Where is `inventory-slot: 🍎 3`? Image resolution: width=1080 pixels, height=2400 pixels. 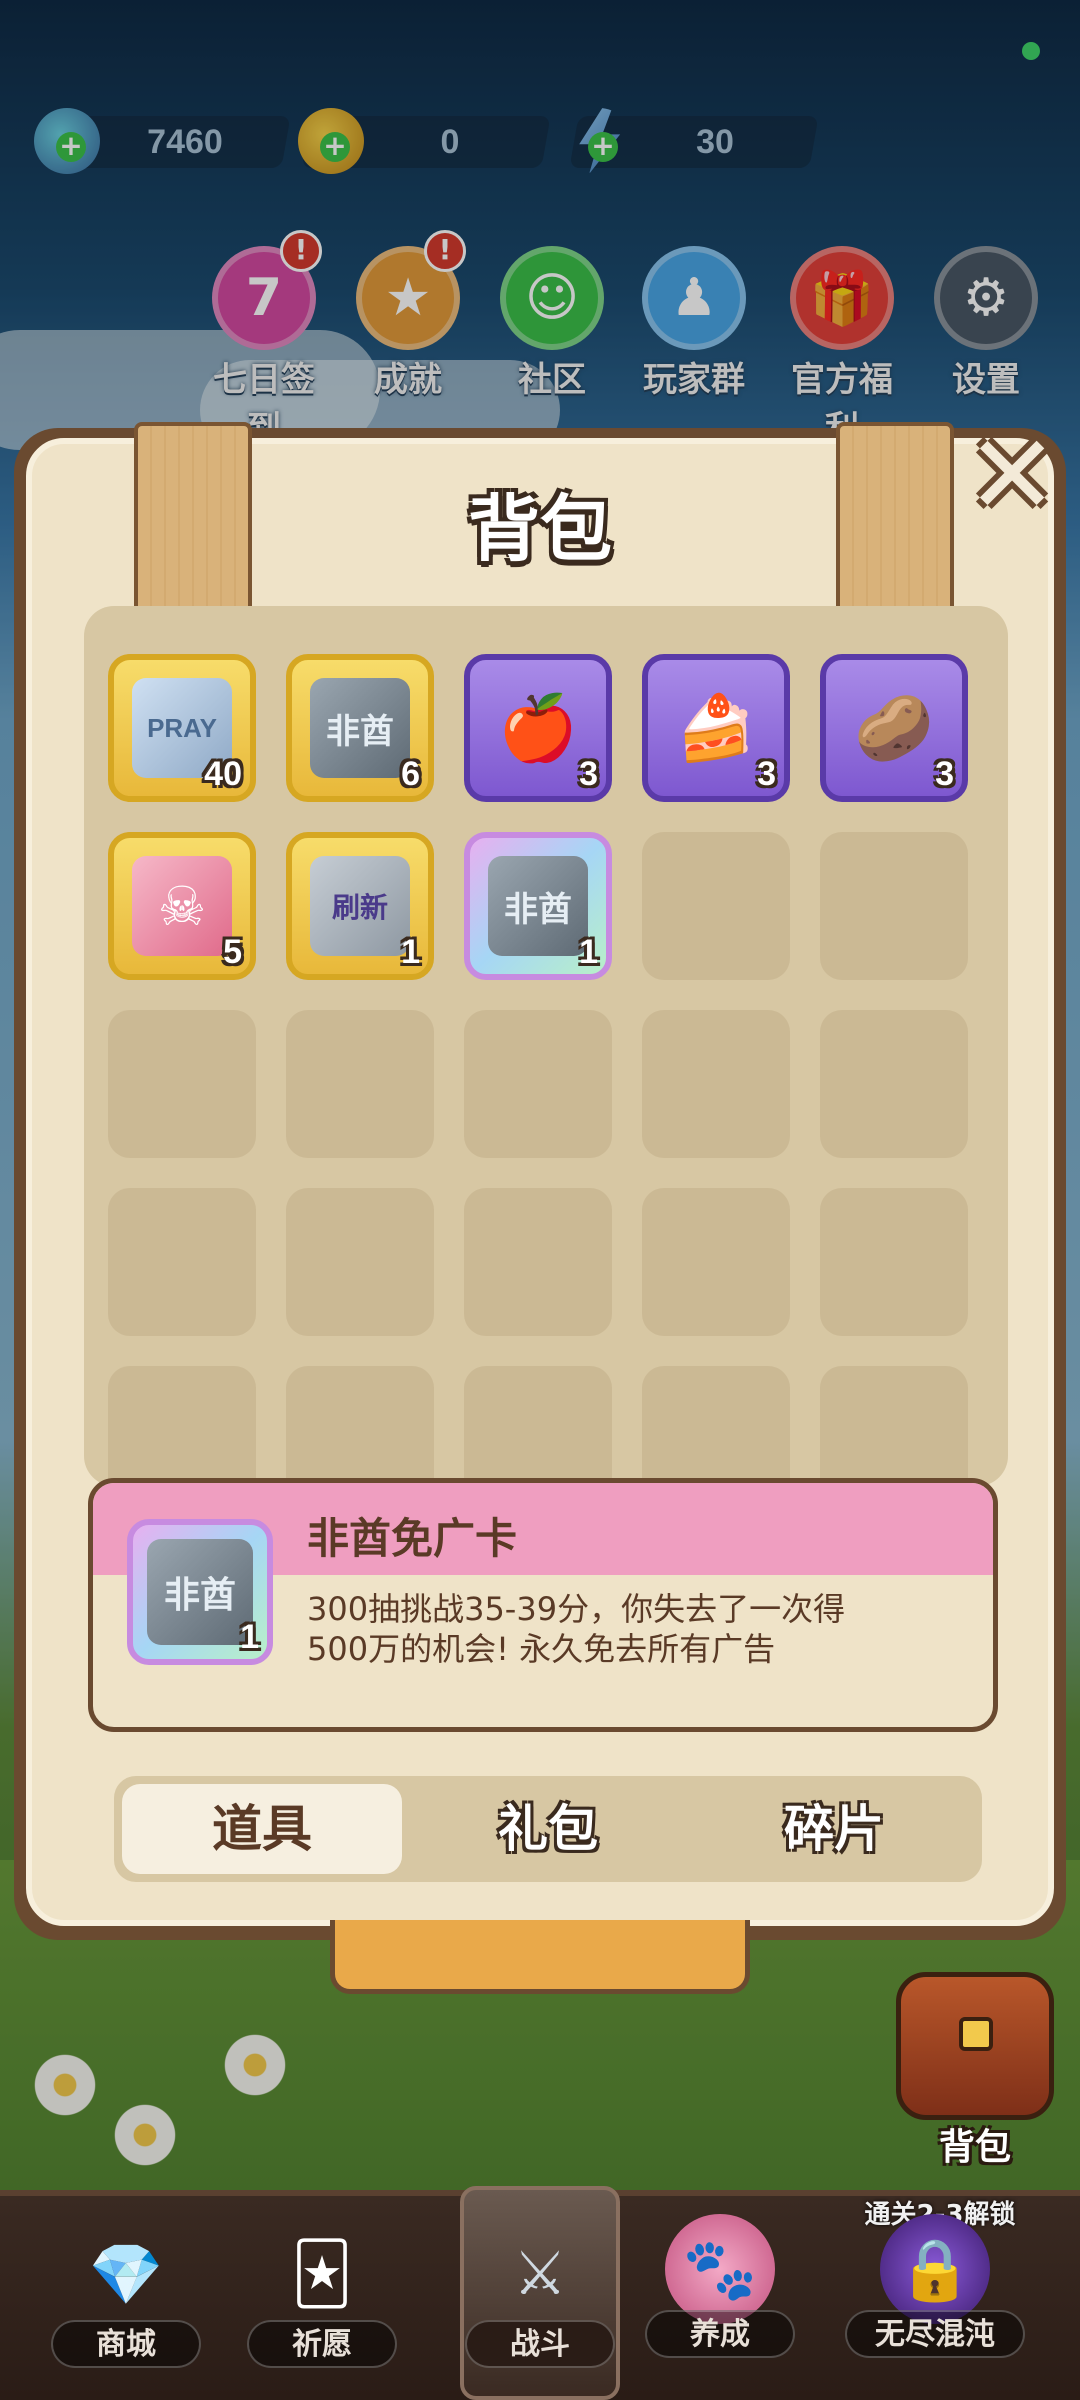 inventory-slot: 🍎 3 is located at coordinates (538, 728).